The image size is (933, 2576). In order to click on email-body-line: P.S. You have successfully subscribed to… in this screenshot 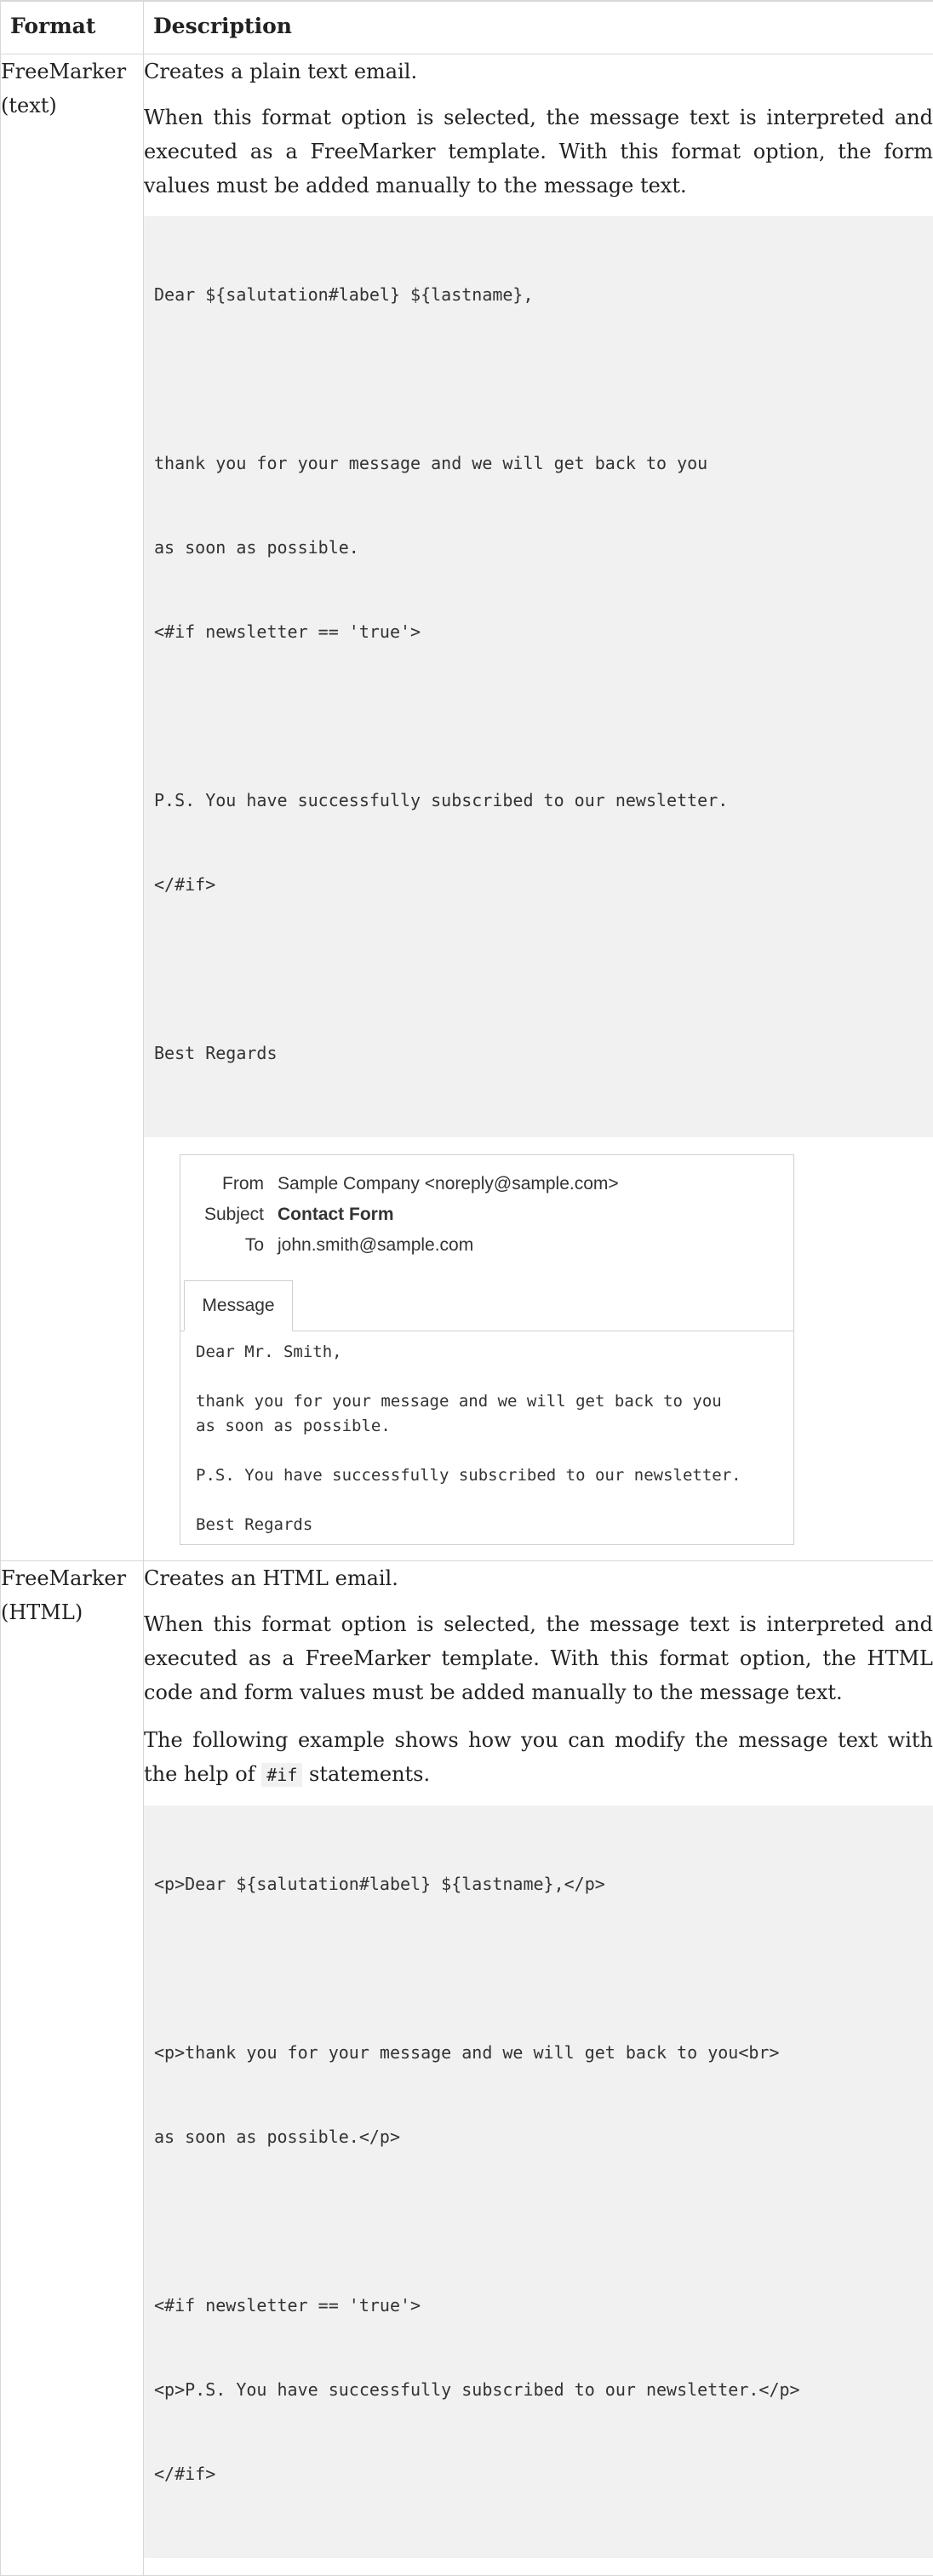, I will do `click(488, 1476)`.